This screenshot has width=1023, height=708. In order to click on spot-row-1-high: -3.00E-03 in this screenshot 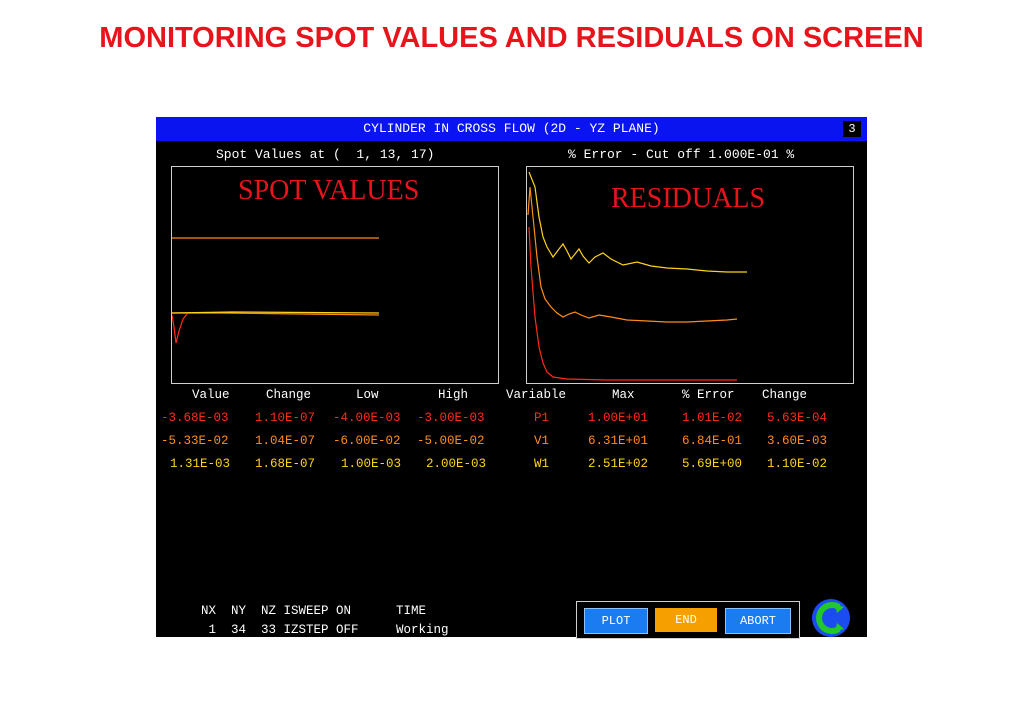, I will do `click(451, 418)`.